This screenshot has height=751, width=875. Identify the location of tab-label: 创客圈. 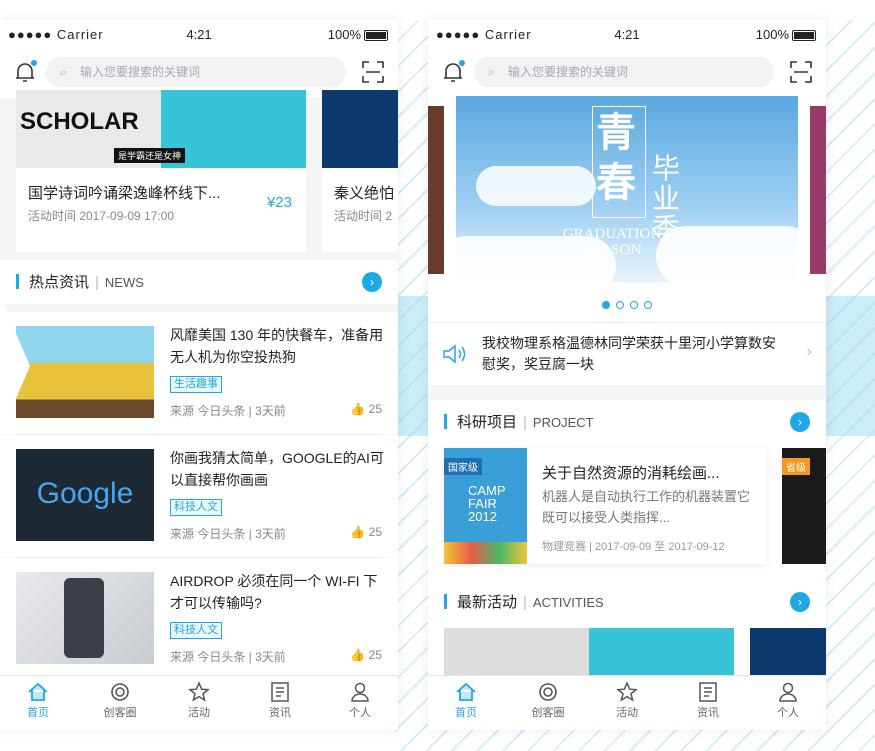
(120, 713).